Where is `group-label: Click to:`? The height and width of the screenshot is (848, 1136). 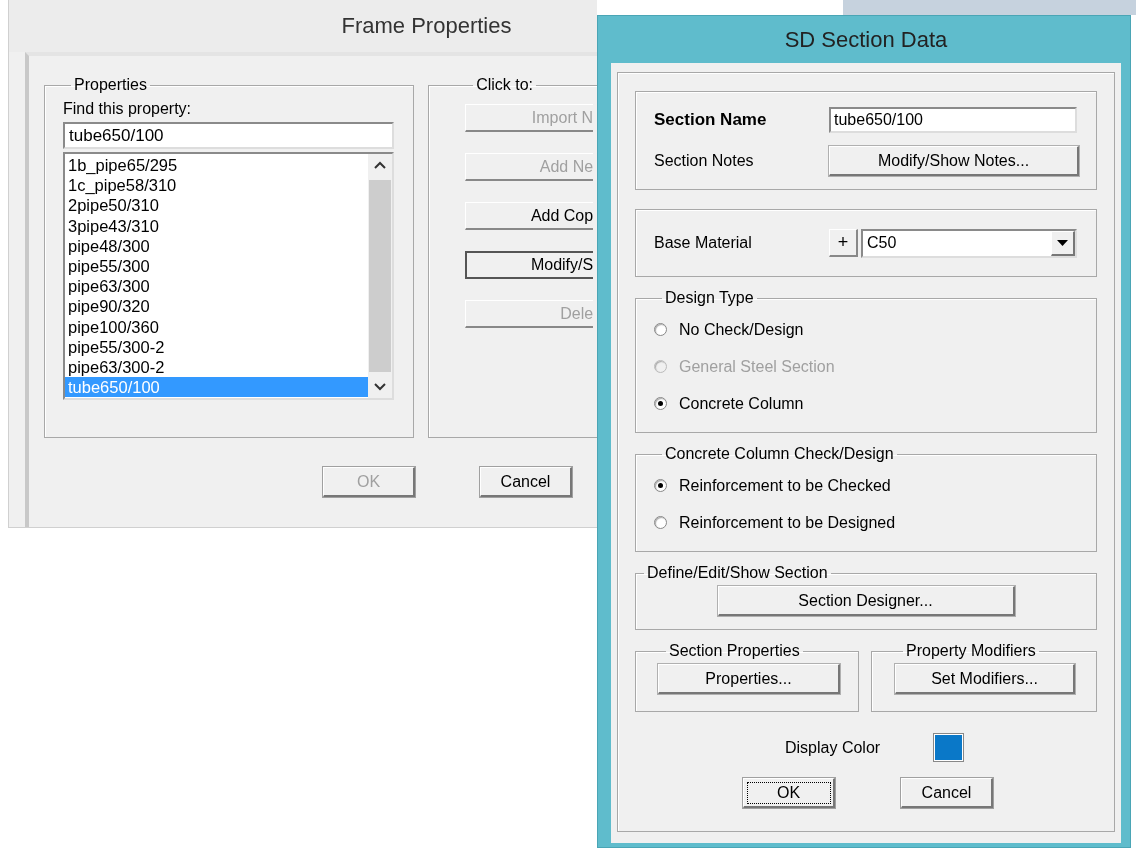 group-label: Click to: is located at coordinates (505, 85).